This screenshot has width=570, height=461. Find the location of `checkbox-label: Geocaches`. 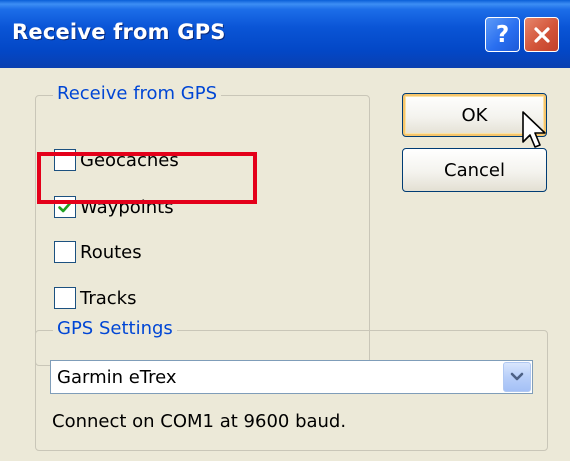

checkbox-label: Geocaches is located at coordinates (129, 160).